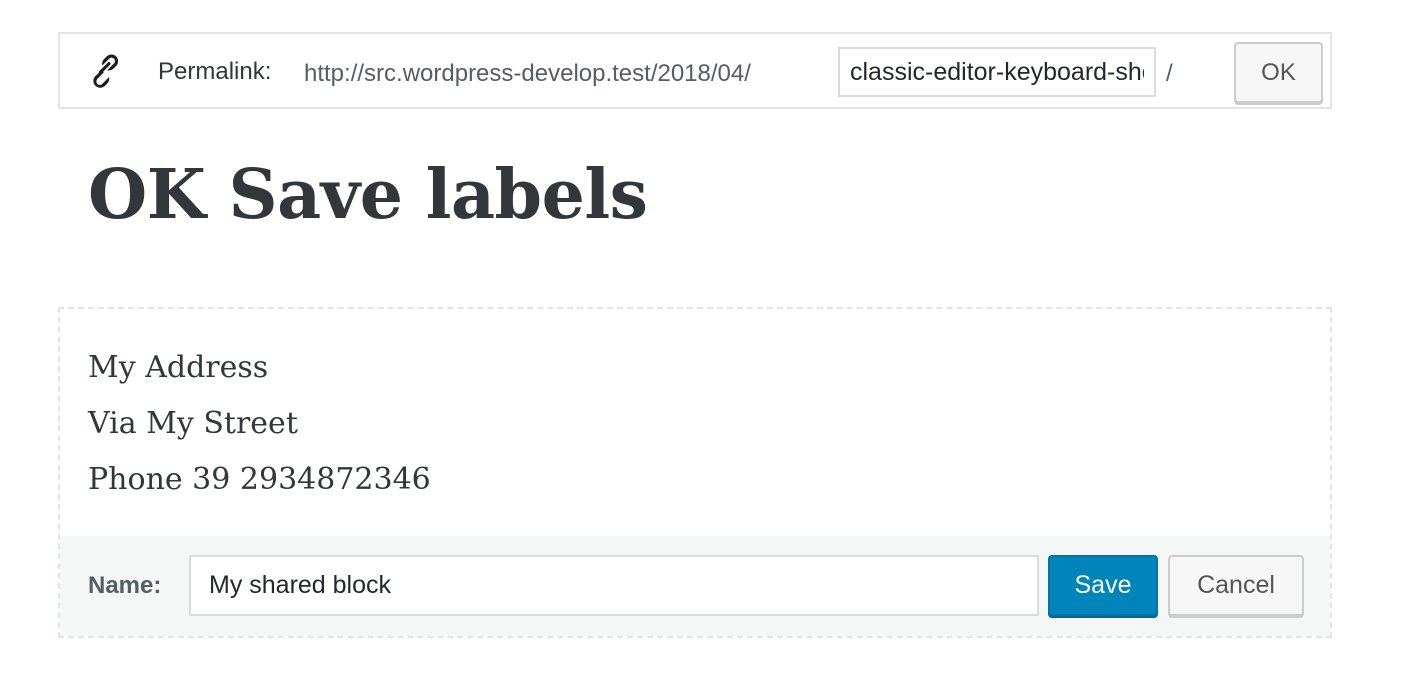 This screenshot has height=677, width=1421. I want to click on shared-block-edit-panel: Name: Save Cancel, so click(695, 586).